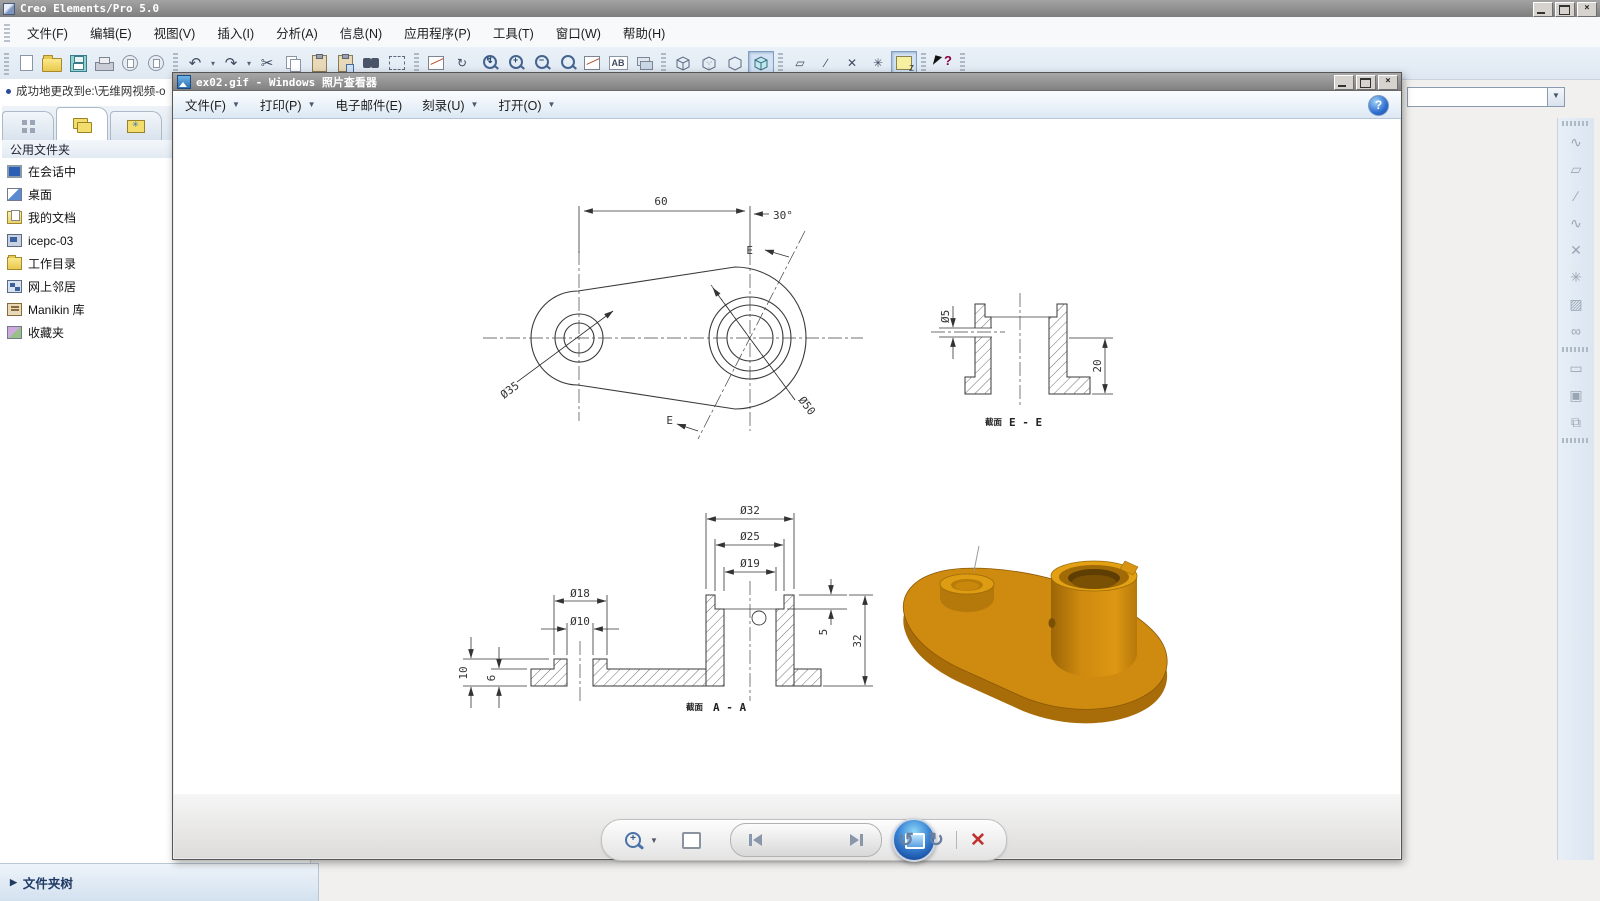 The width and height of the screenshot is (1600, 901). What do you see at coordinates (757, 840) in the screenshot?
I see `previous-icon` at bounding box center [757, 840].